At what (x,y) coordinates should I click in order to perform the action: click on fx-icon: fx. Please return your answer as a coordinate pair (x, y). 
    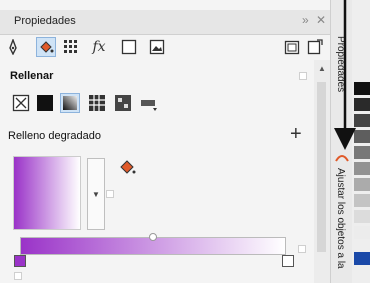
    Looking at the image, I should click on (99, 47).